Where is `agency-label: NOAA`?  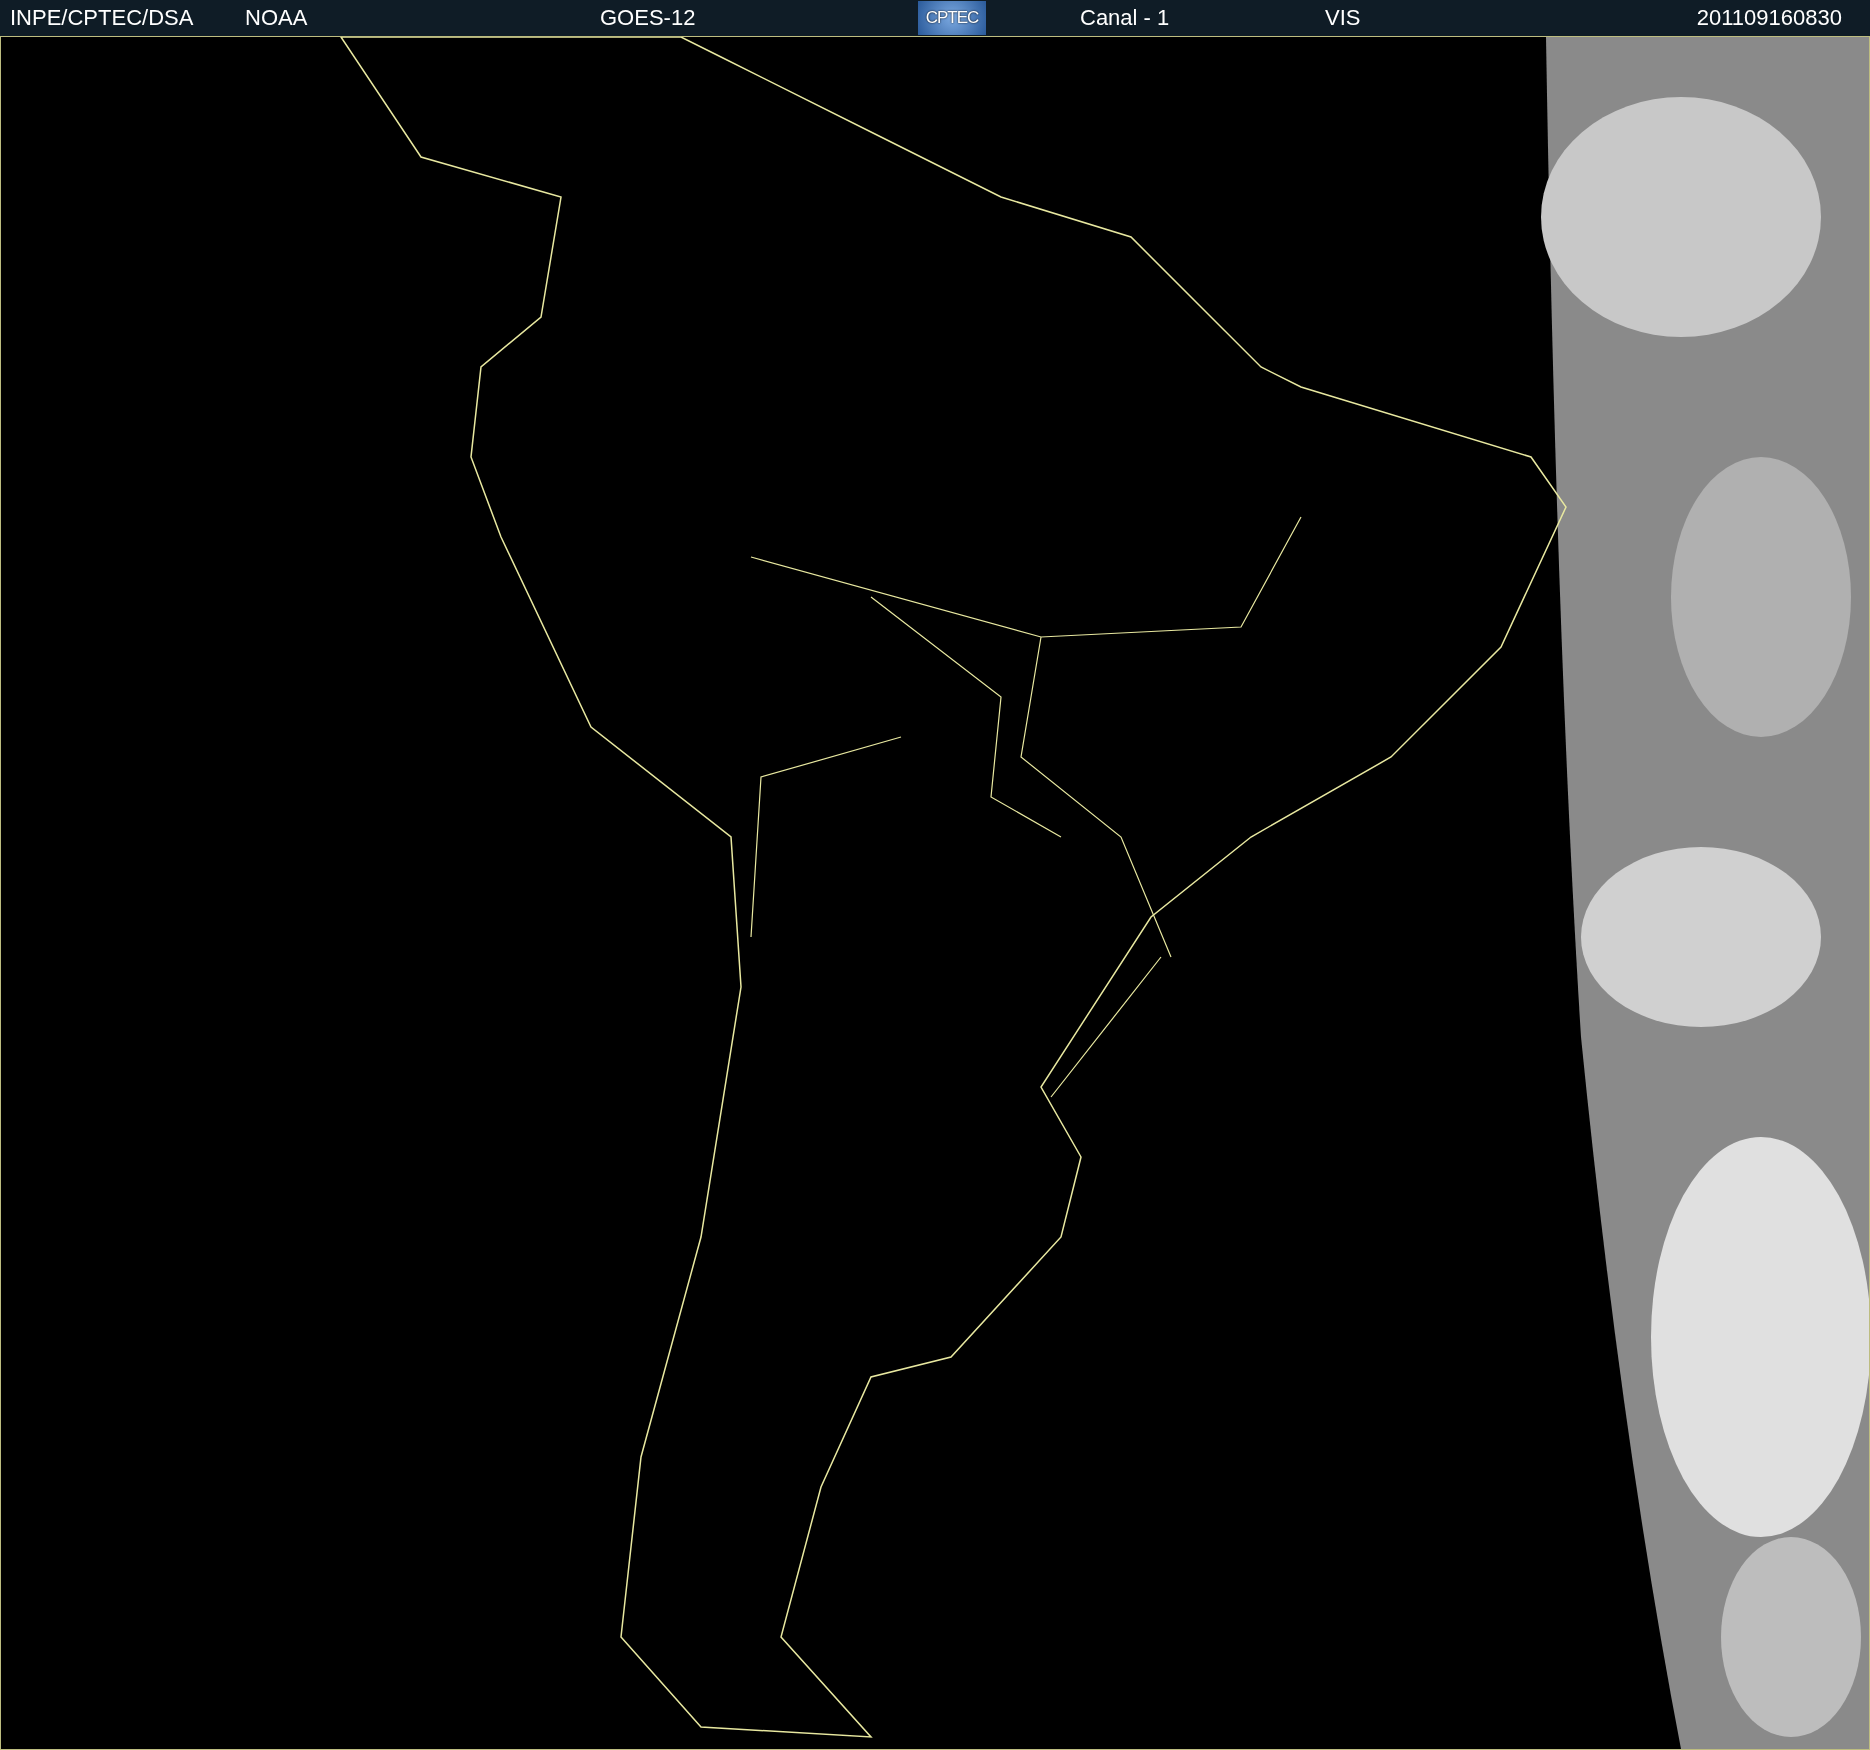 agency-label: NOAA is located at coordinates (276, 18).